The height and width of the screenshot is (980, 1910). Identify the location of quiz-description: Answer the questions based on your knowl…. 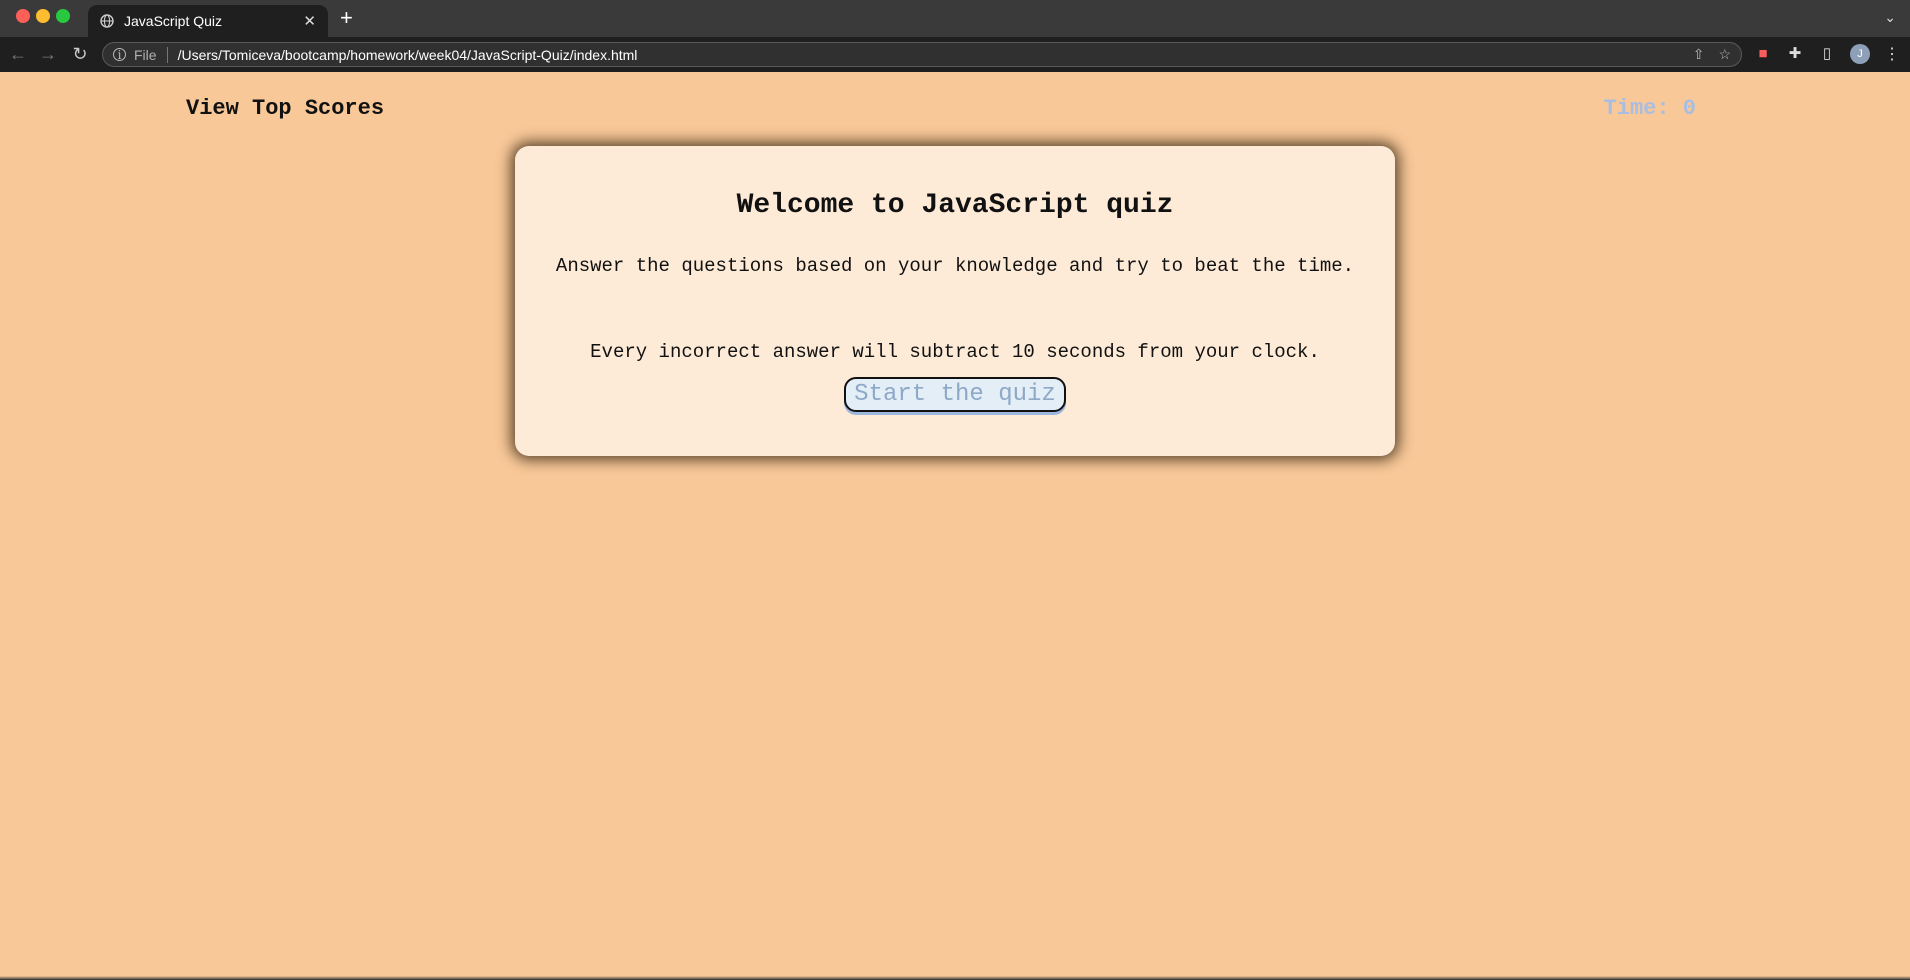
(955, 266).